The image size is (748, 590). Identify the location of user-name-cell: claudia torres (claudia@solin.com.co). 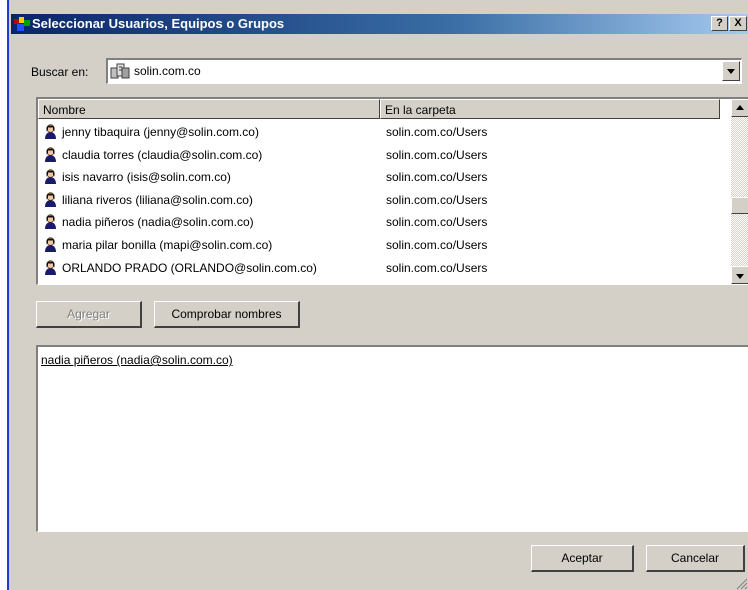
(162, 154).